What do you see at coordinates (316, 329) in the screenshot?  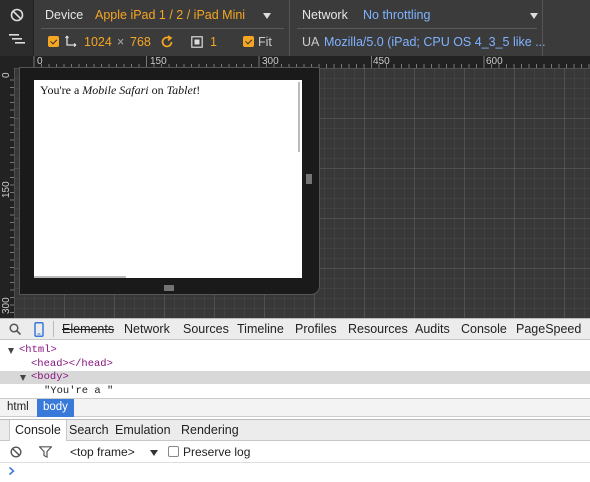 I see `tab-profiles: Profiles` at bounding box center [316, 329].